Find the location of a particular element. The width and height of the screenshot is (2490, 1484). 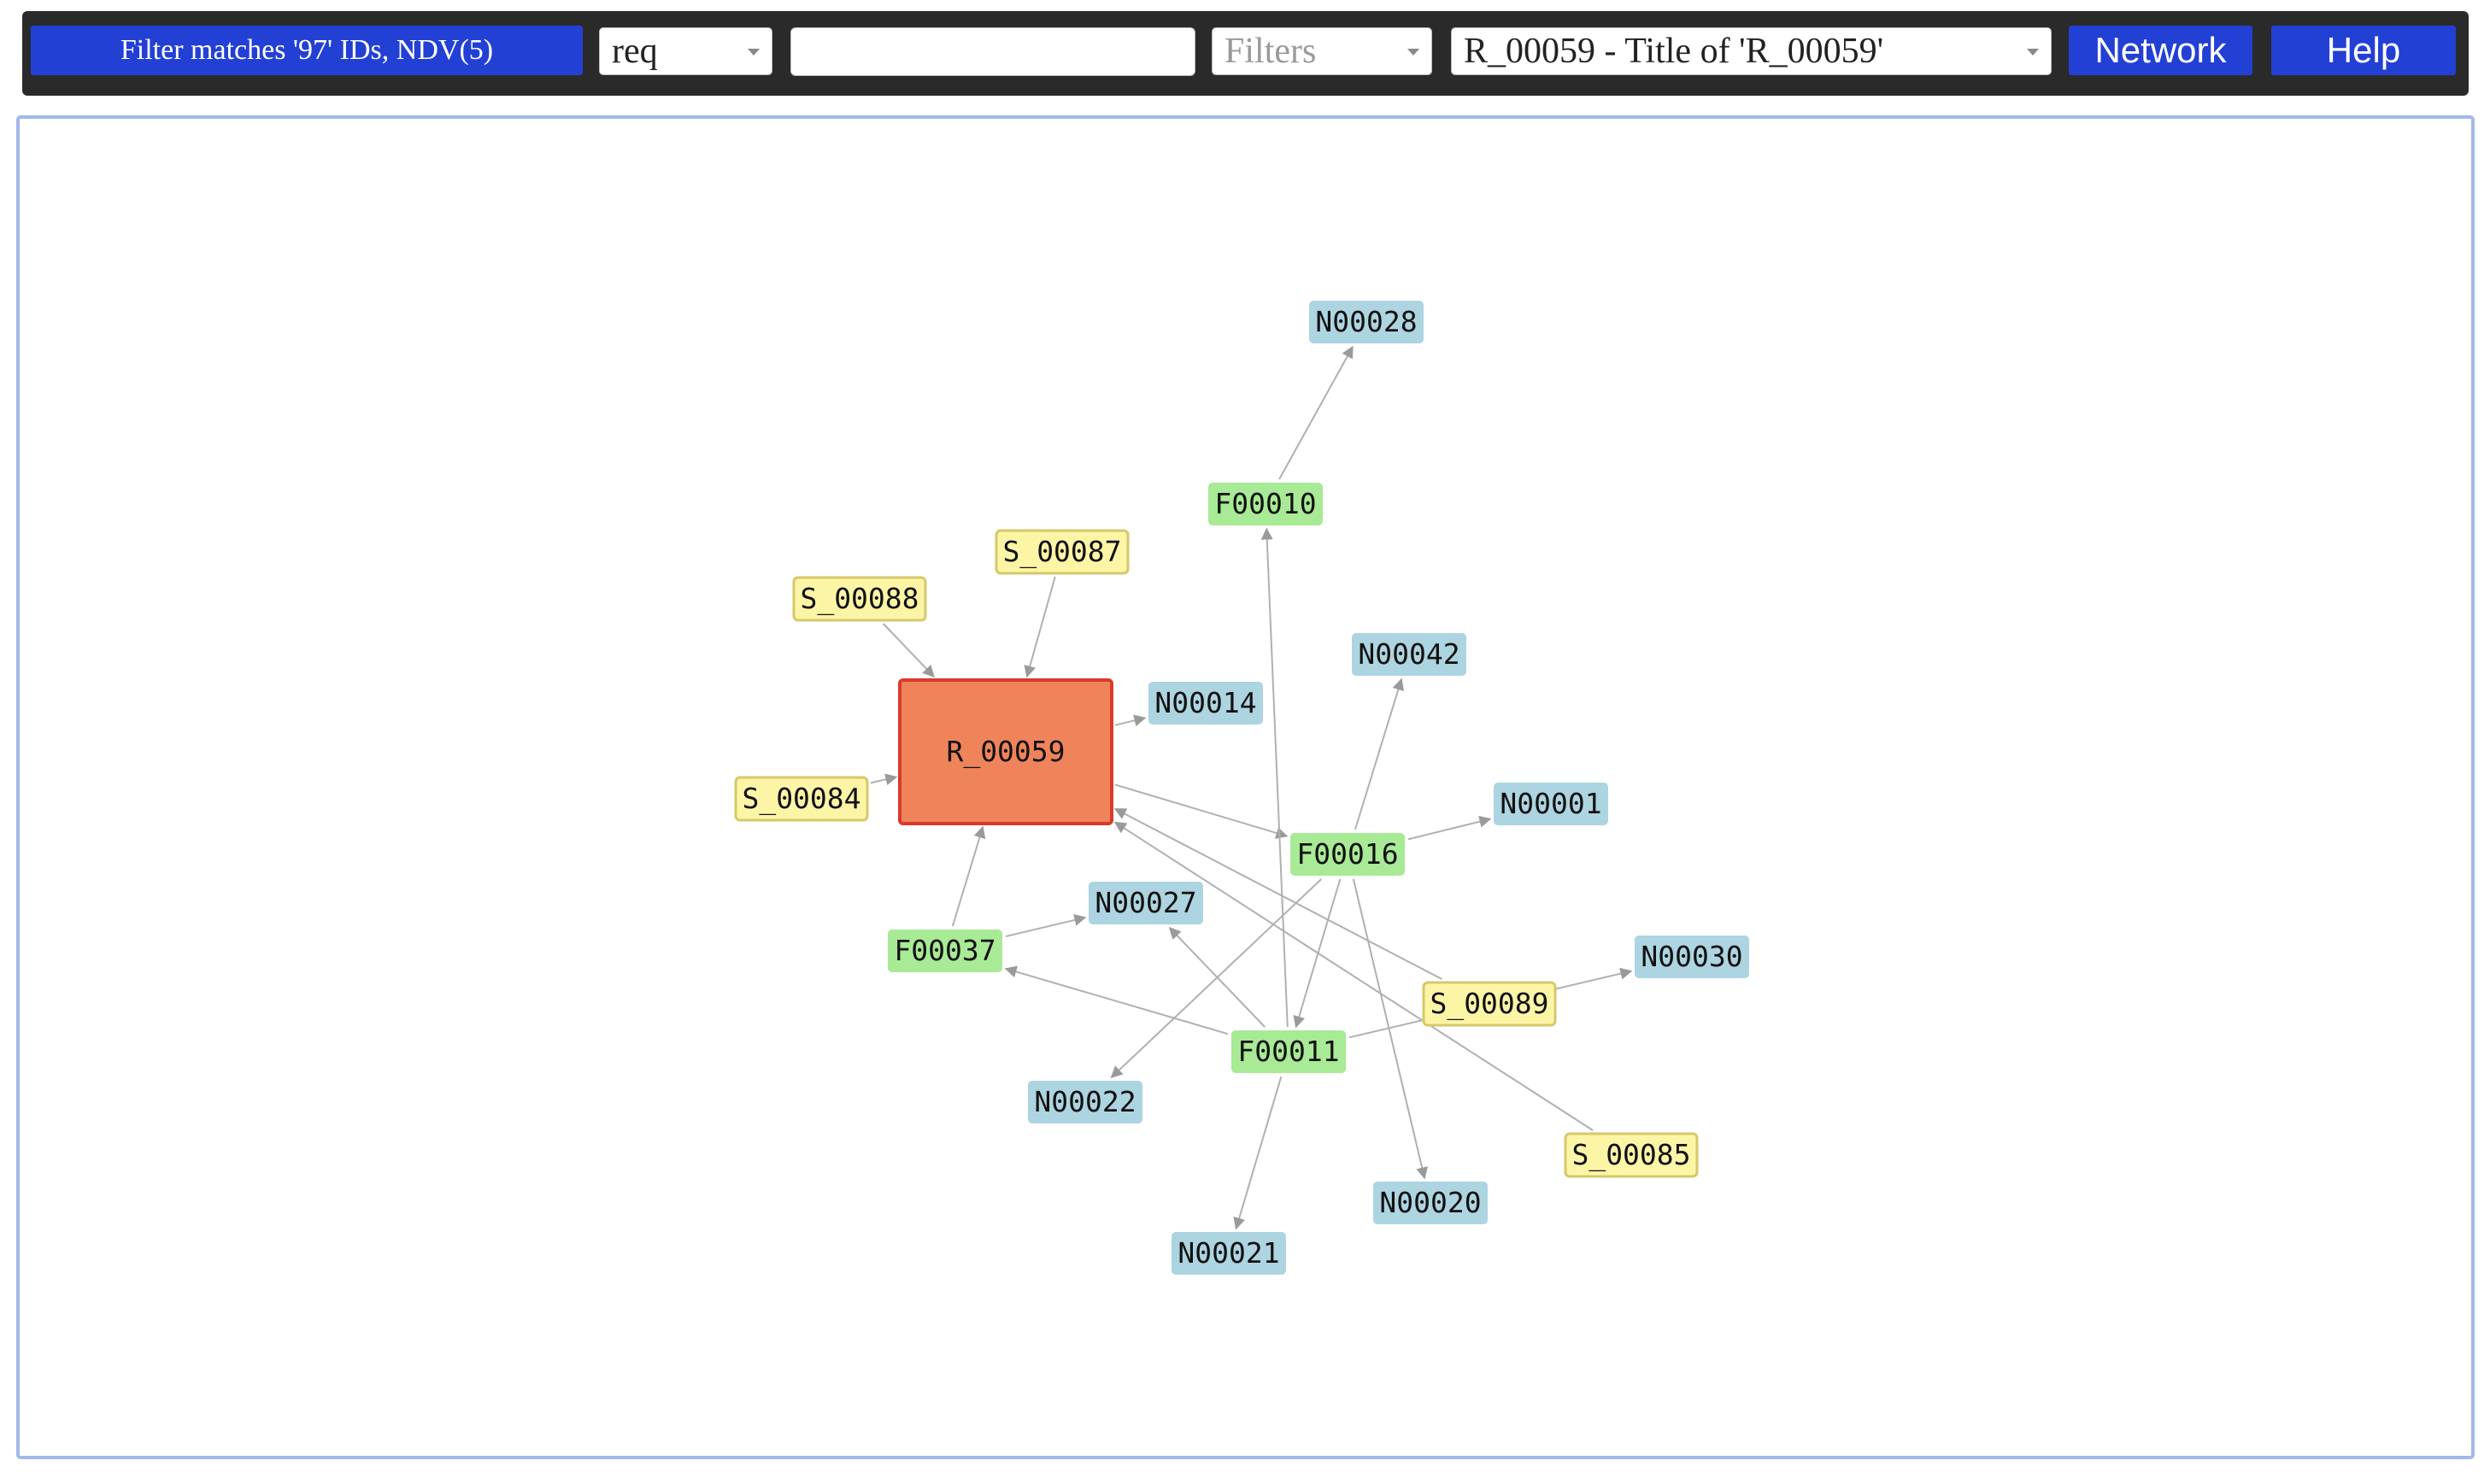

graph-node-n00001: N00001 is located at coordinates (1551, 804).